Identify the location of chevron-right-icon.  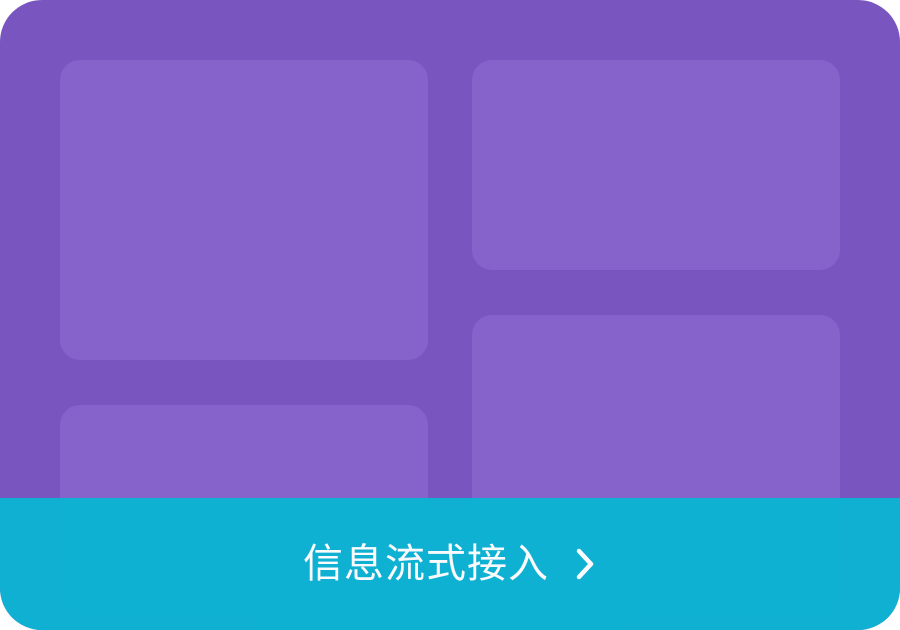
(585, 564).